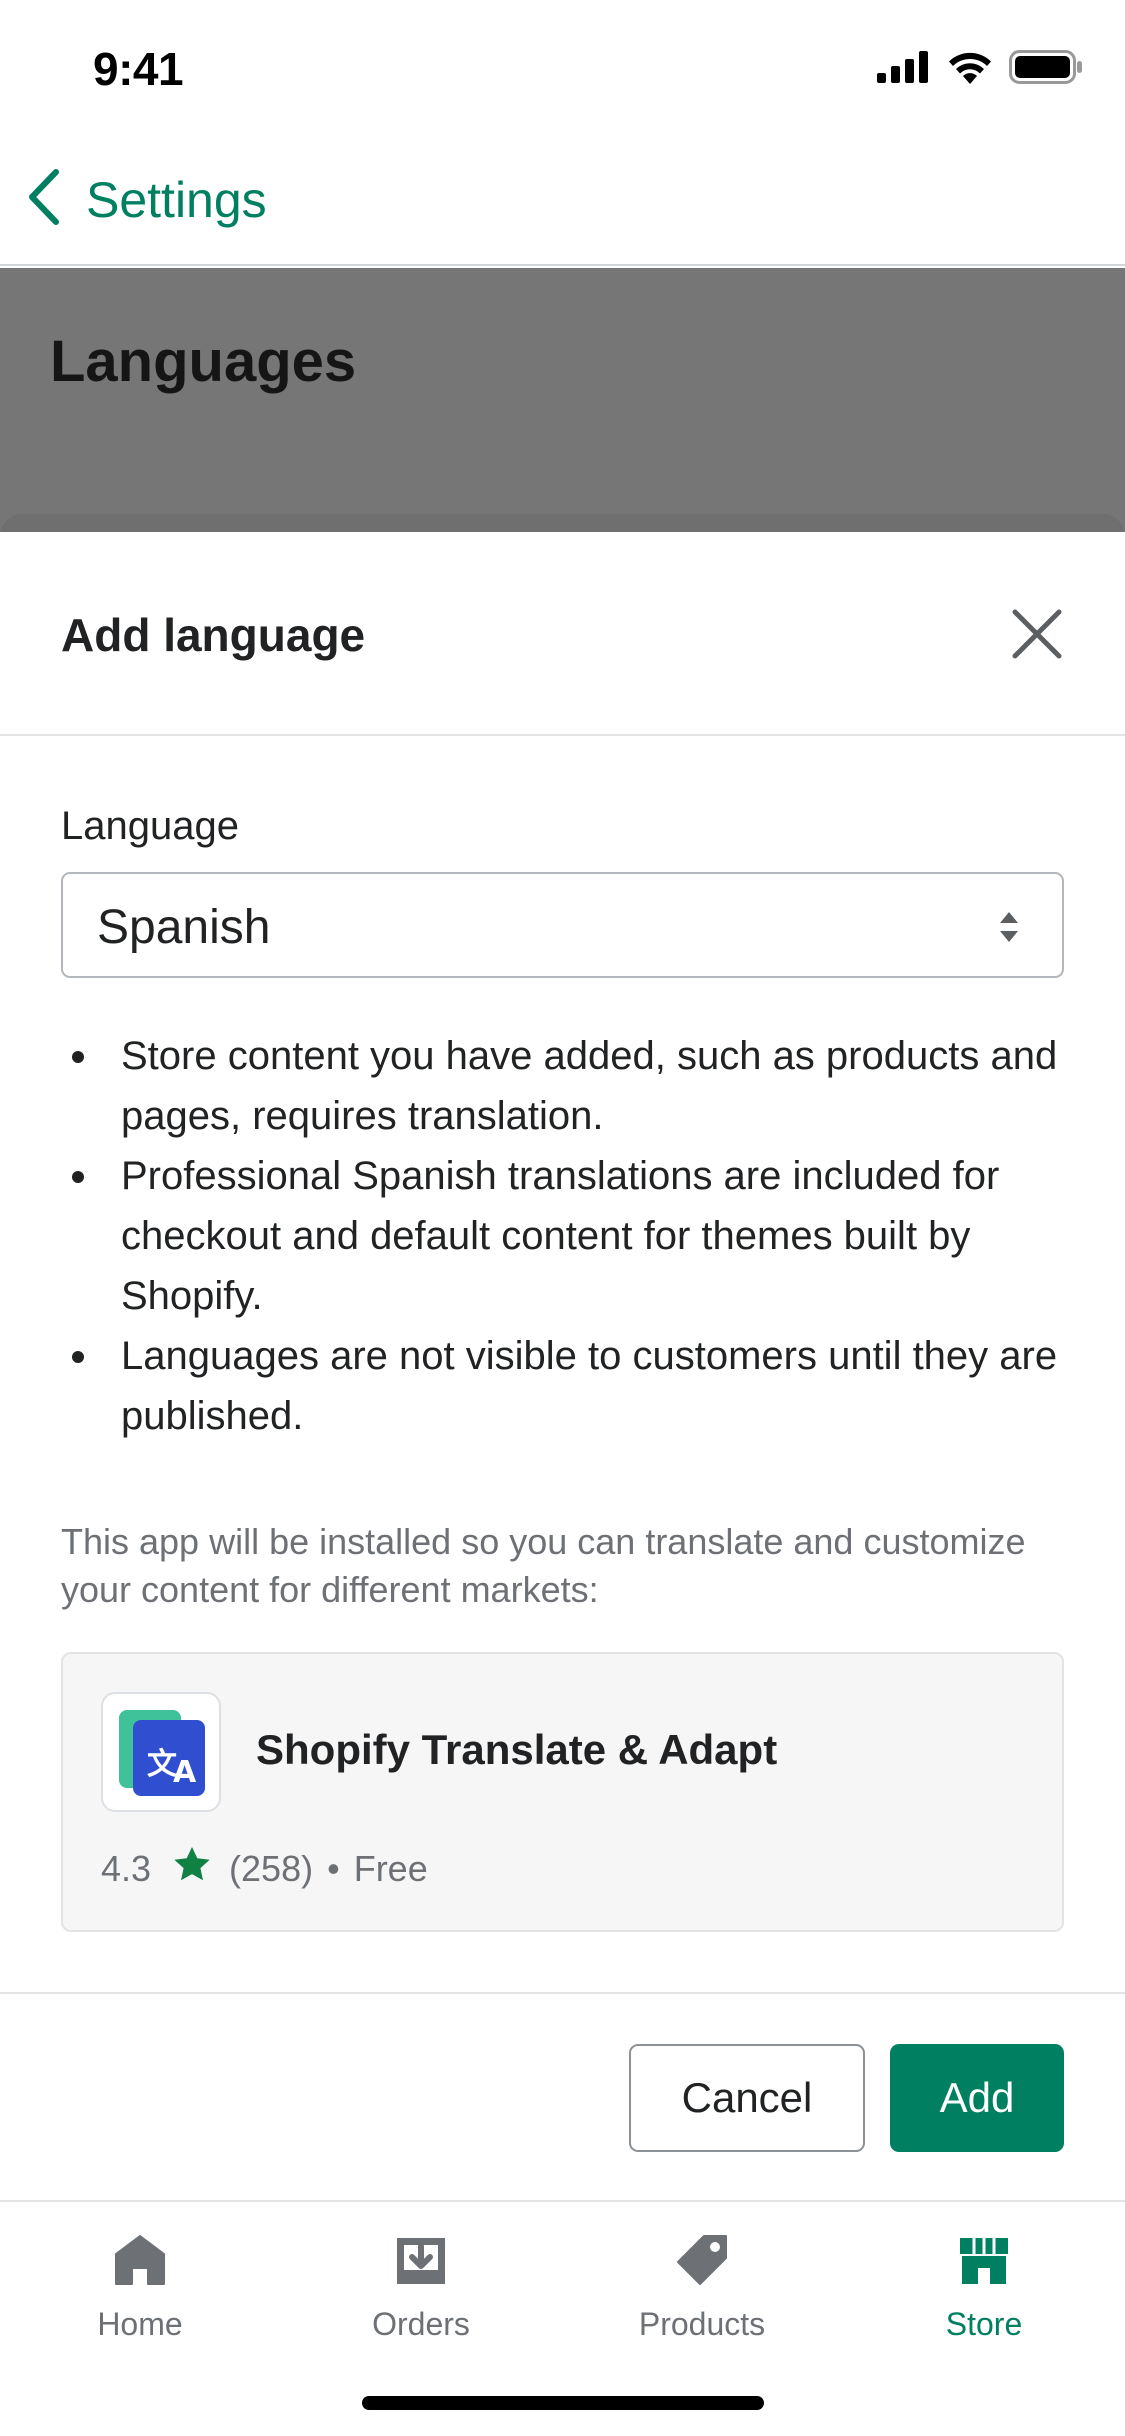  What do you see at coordinates (390, 1868) in the screenshot?
I see `app-price: Free` at bounding box center [390, 1868].